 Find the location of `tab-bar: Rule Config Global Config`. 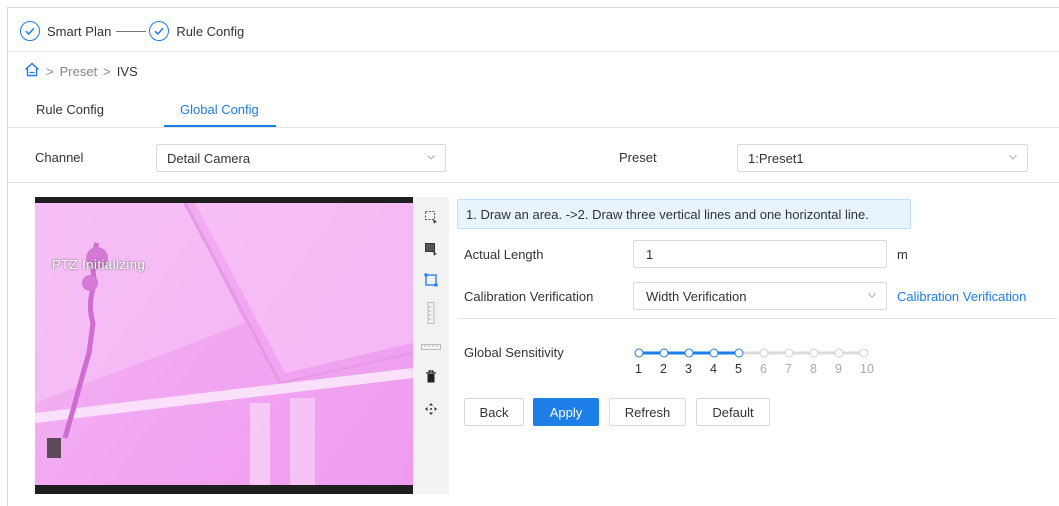

tab-bar: Rule Config Global Config is located at coordinates (533, 112).